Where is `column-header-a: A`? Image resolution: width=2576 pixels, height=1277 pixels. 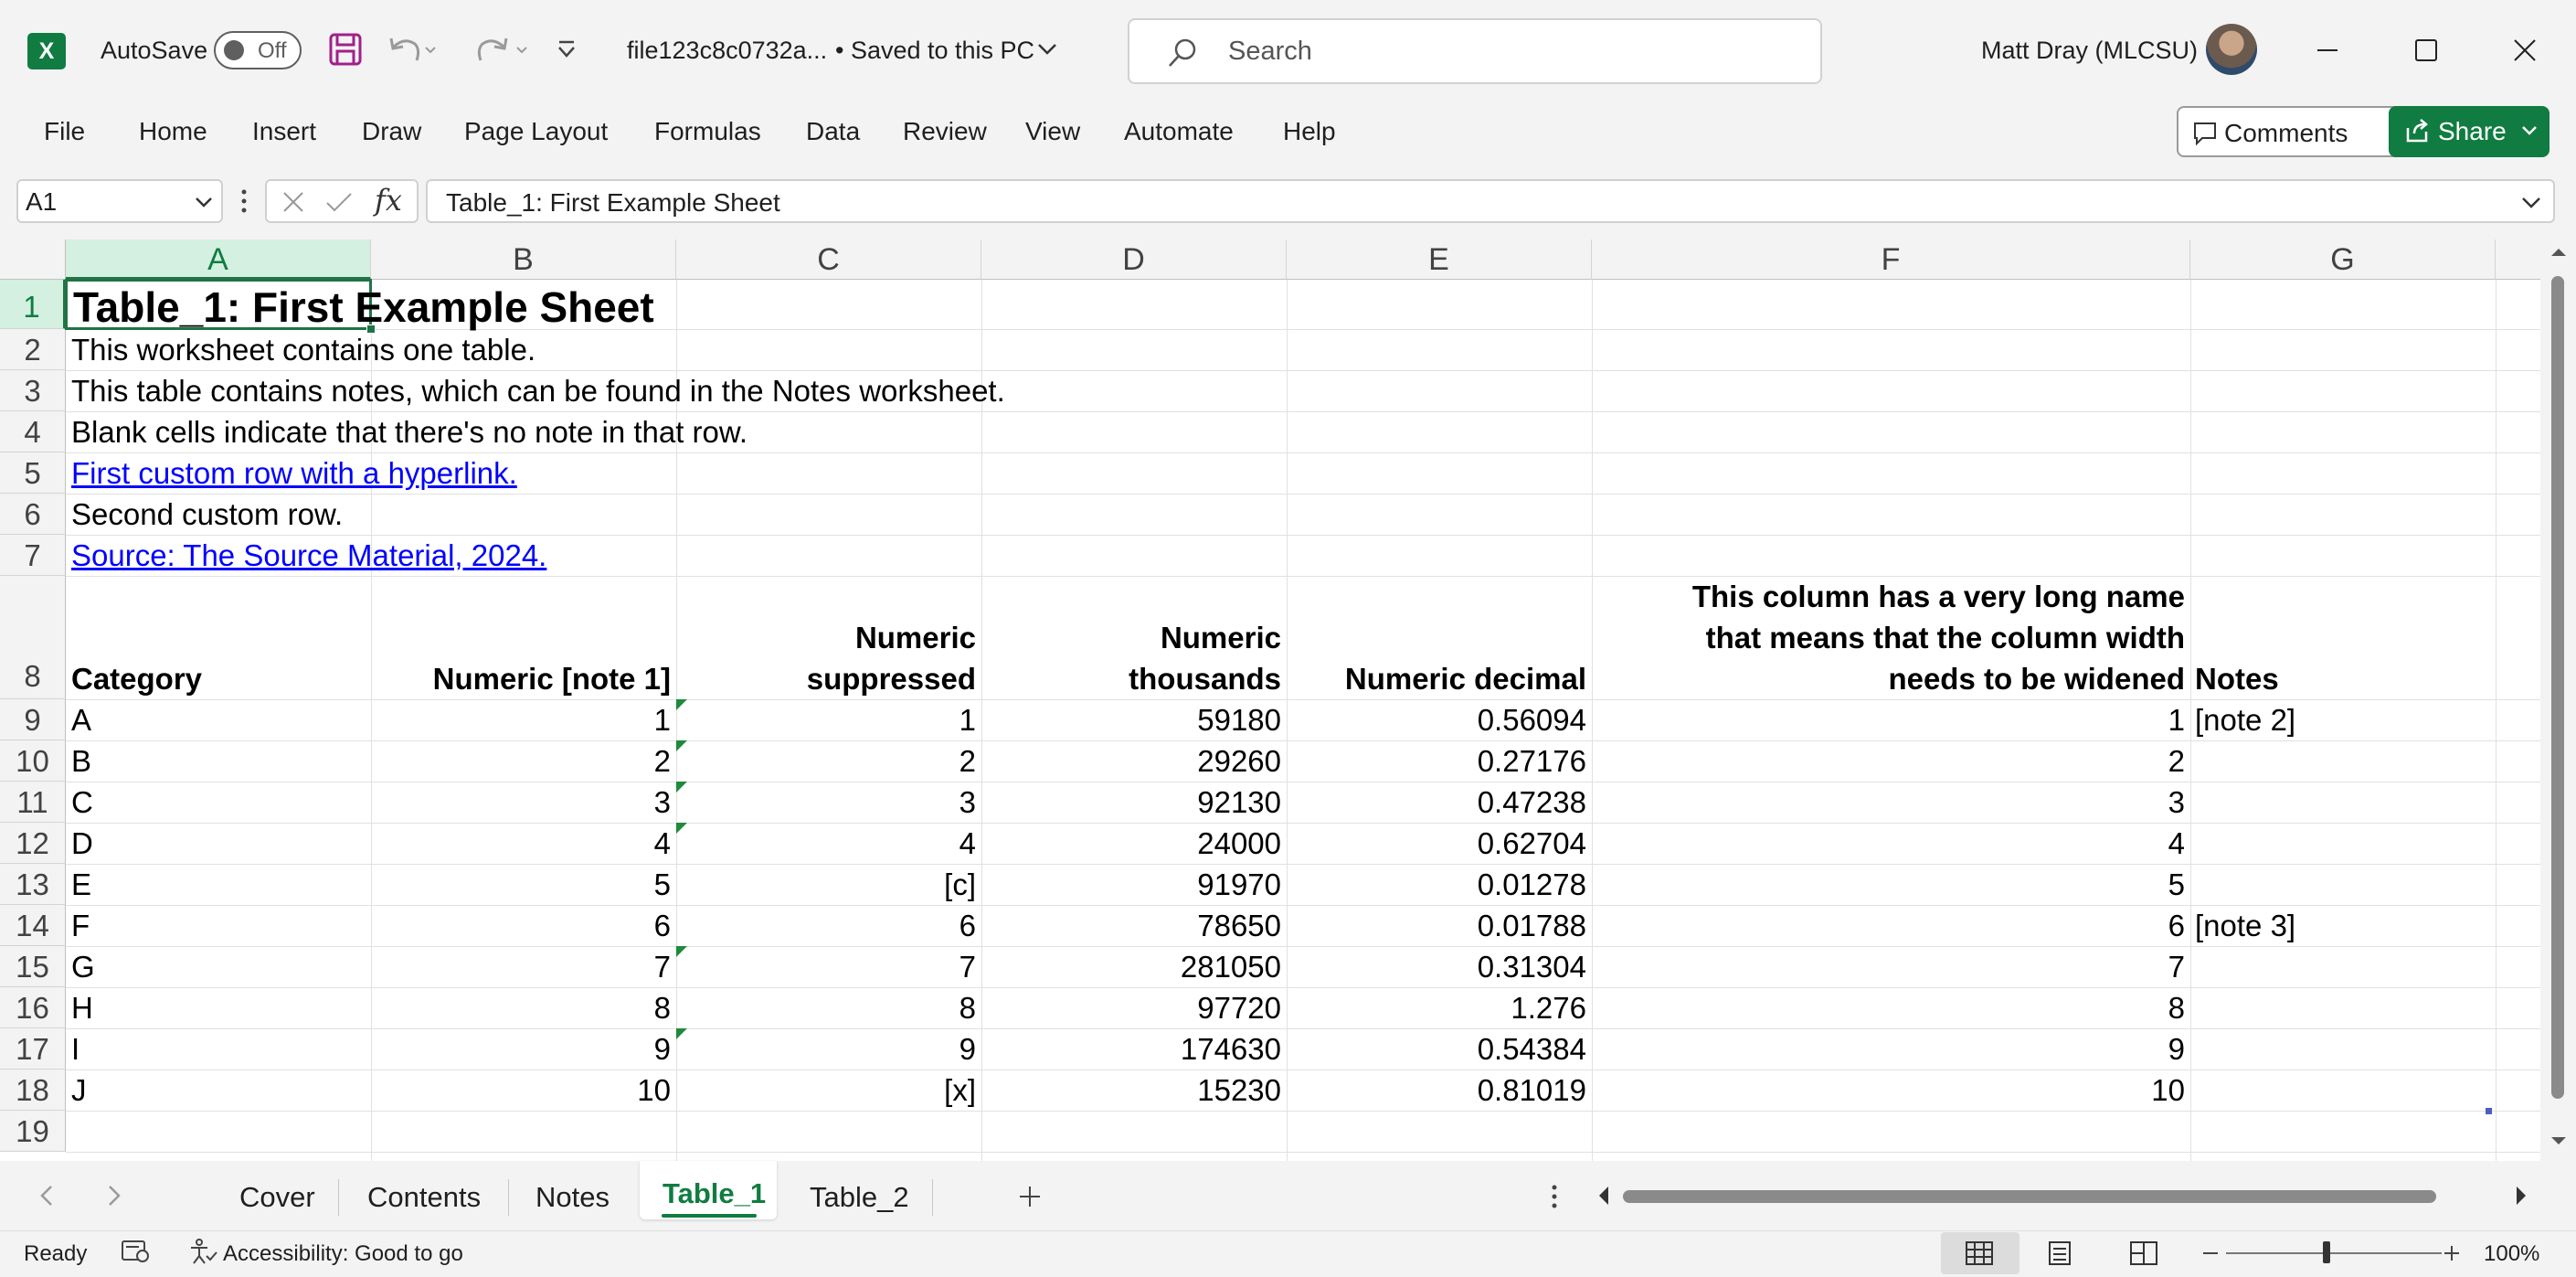 column-header-a: A is located at coordinates (218, 259).